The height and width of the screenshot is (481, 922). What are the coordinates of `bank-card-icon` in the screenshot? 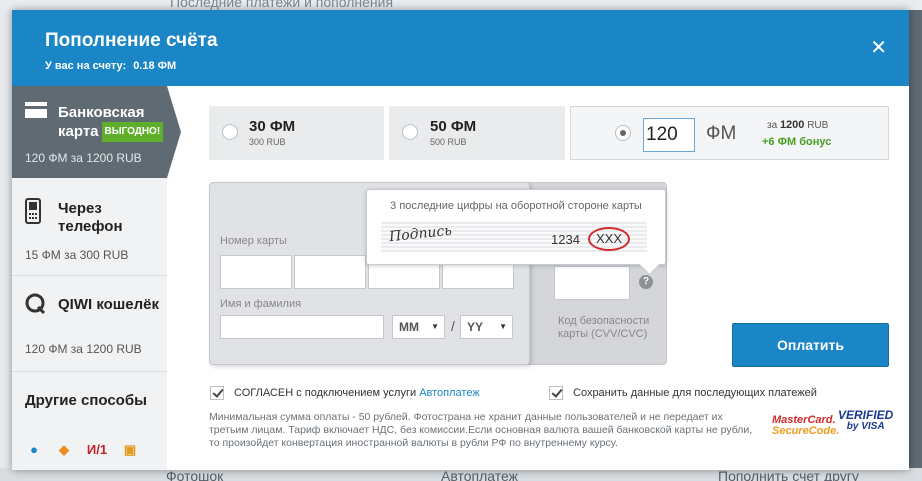 It's located at (36, 110).